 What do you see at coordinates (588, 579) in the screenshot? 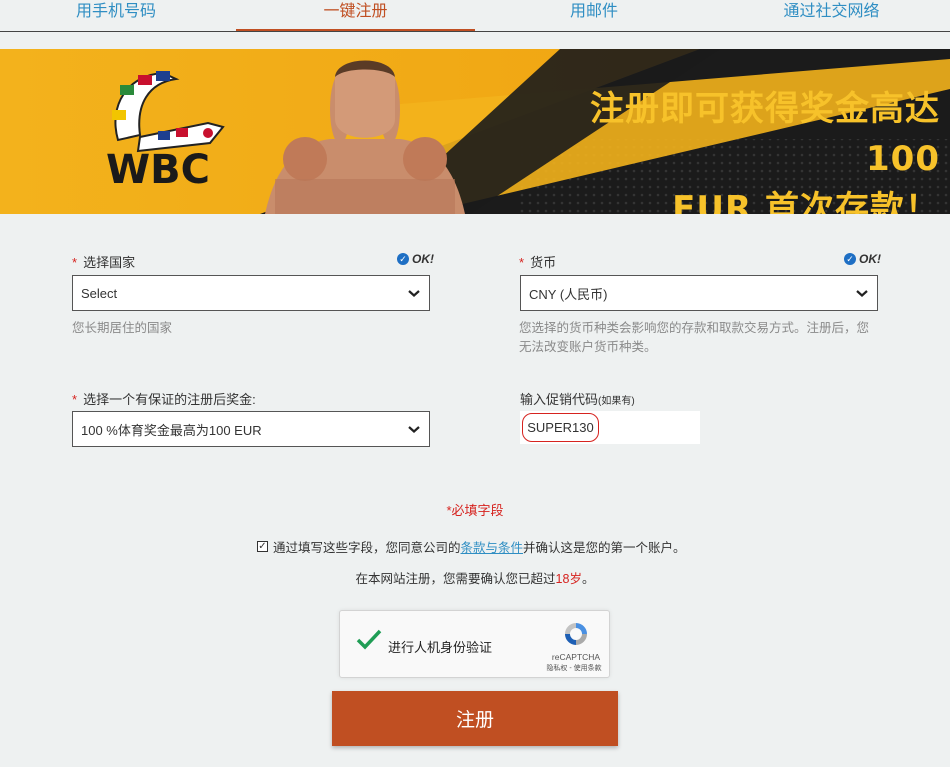
I see `age-text-after: 。` at bounding box center [588, 579].